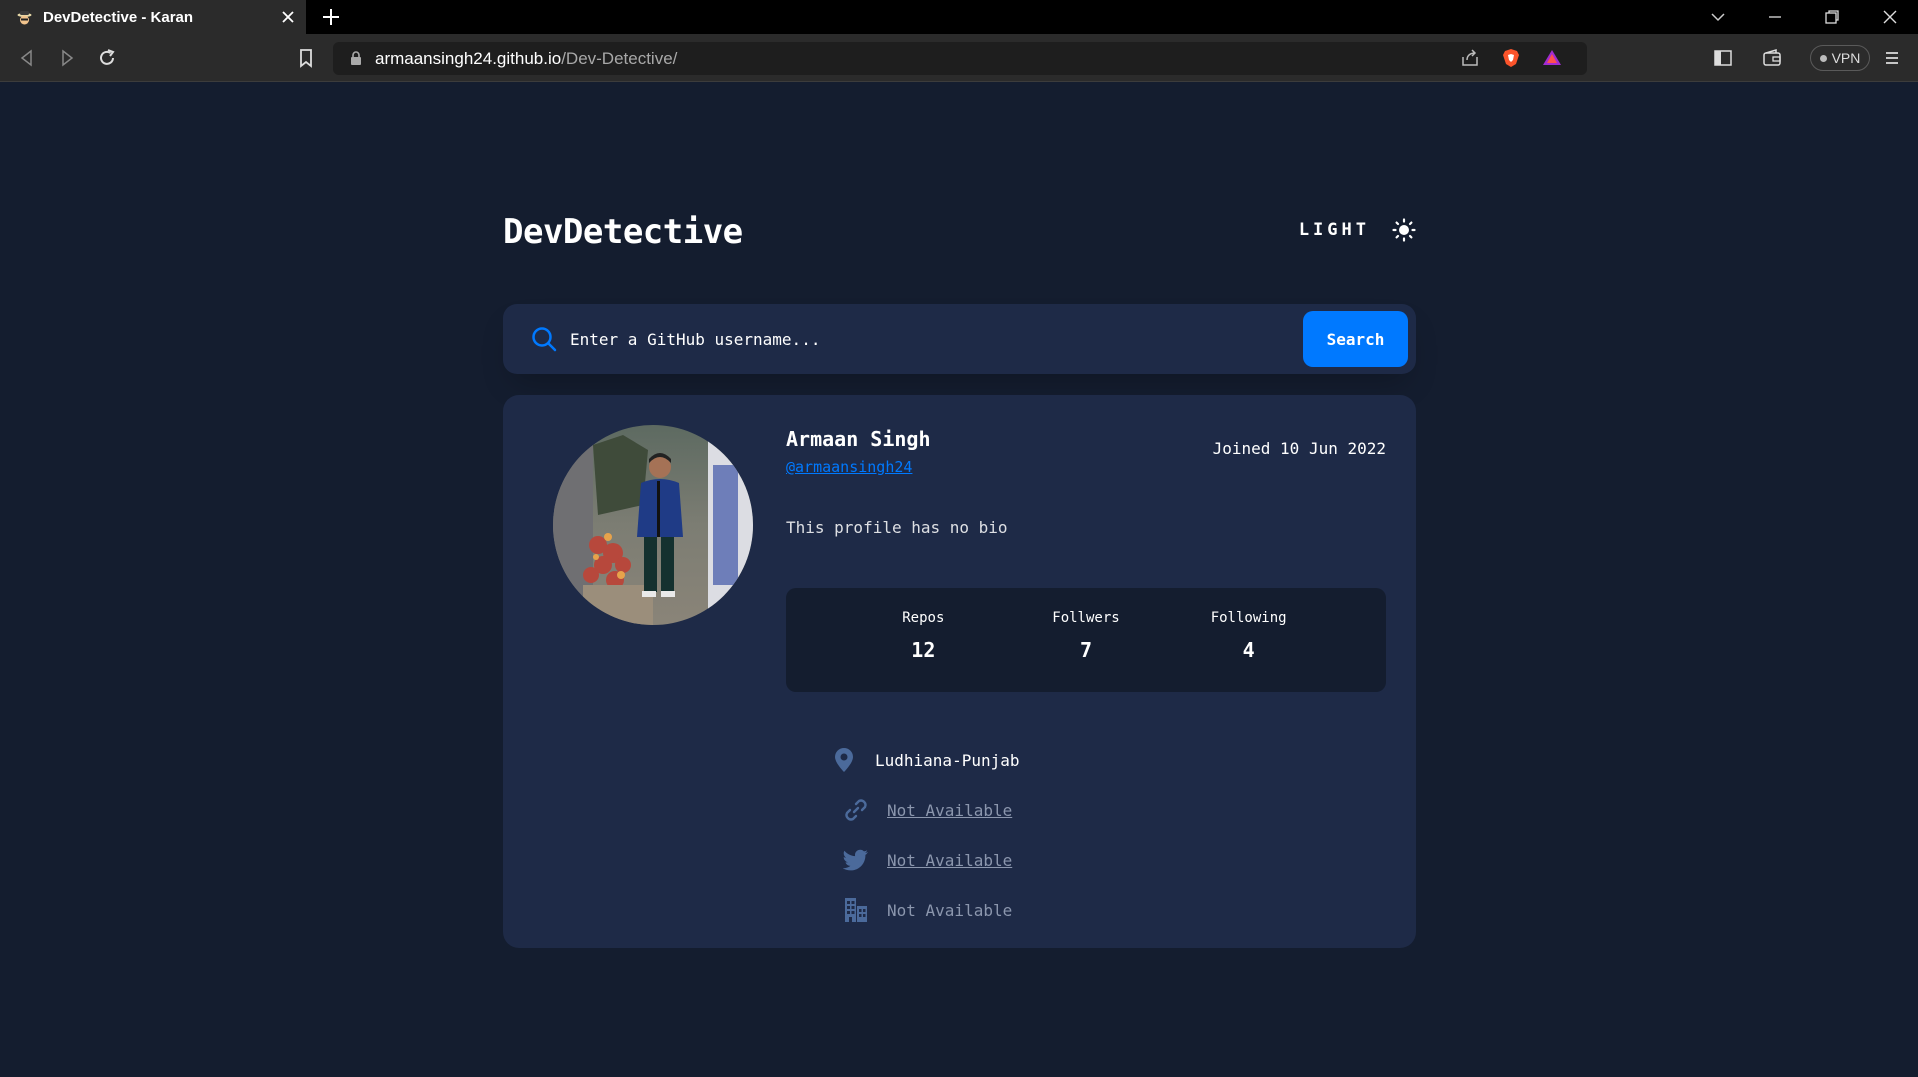 The height and width of the screenshot is (1077, 1918). I want to click on link-icon, so click(856, 810).